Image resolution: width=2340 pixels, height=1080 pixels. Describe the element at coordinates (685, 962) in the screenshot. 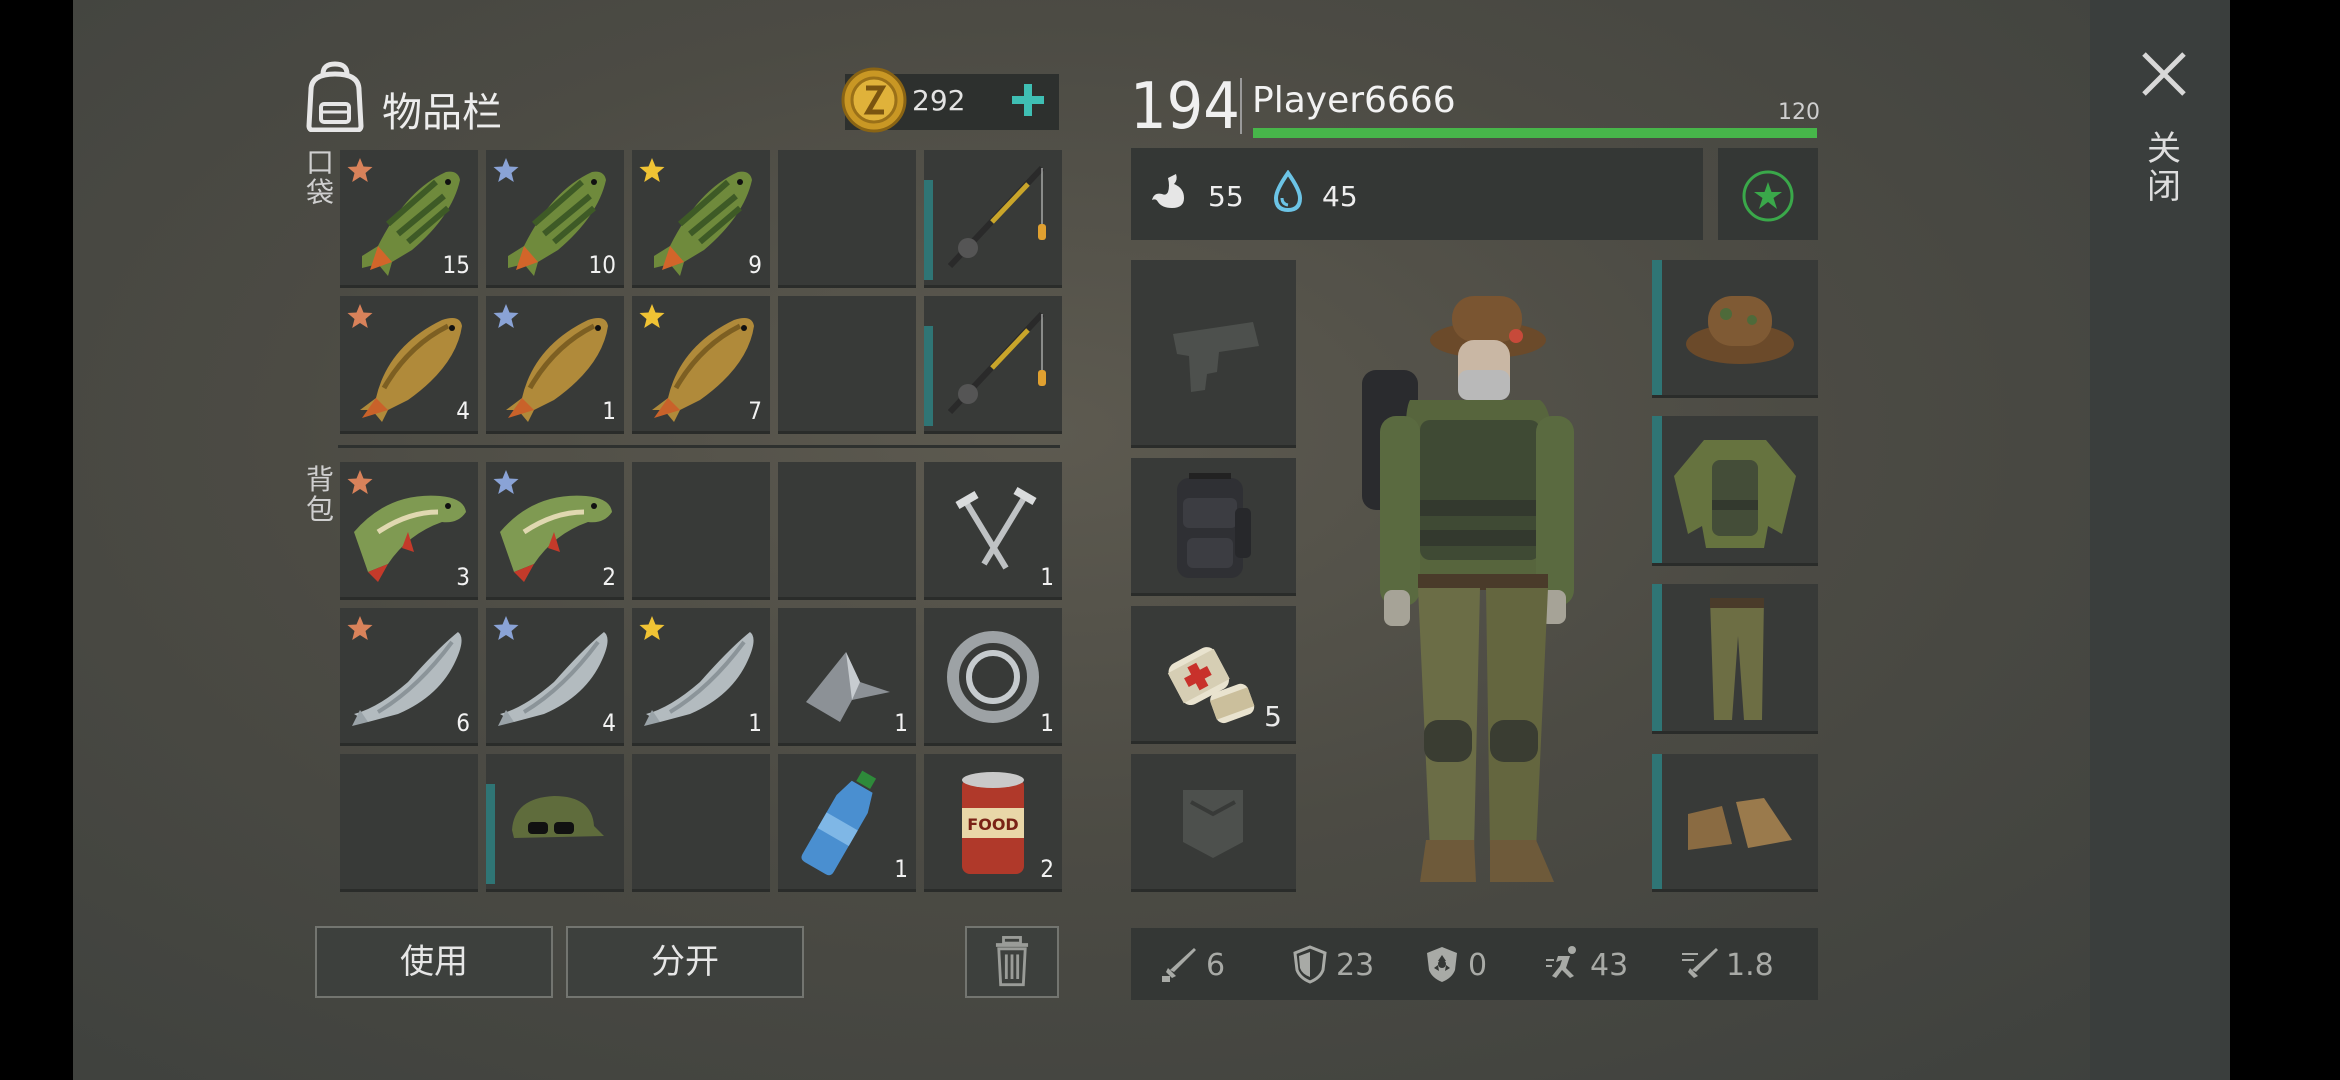

I see `split-button: 分开` at that location.